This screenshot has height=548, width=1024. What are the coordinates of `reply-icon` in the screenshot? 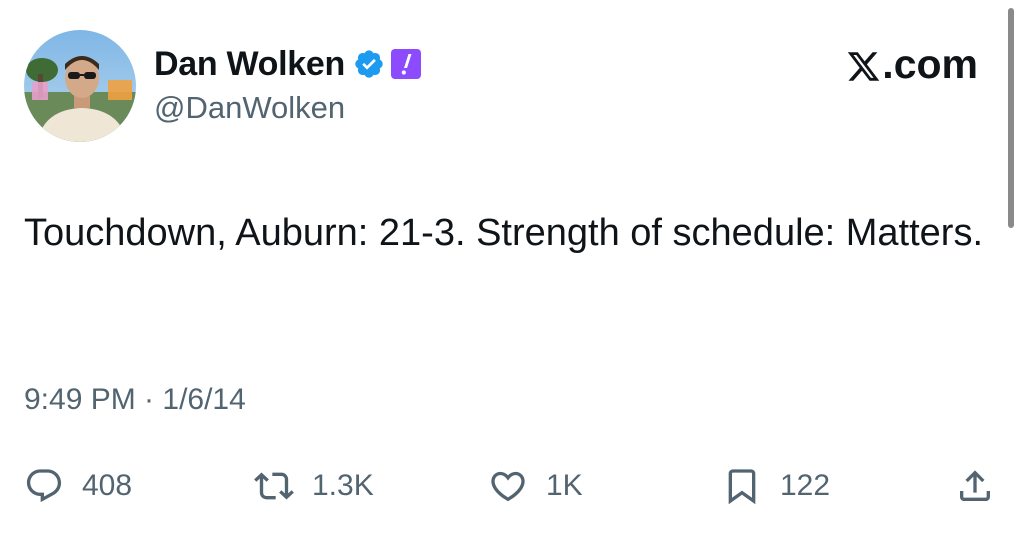 It's located at (44, 486).